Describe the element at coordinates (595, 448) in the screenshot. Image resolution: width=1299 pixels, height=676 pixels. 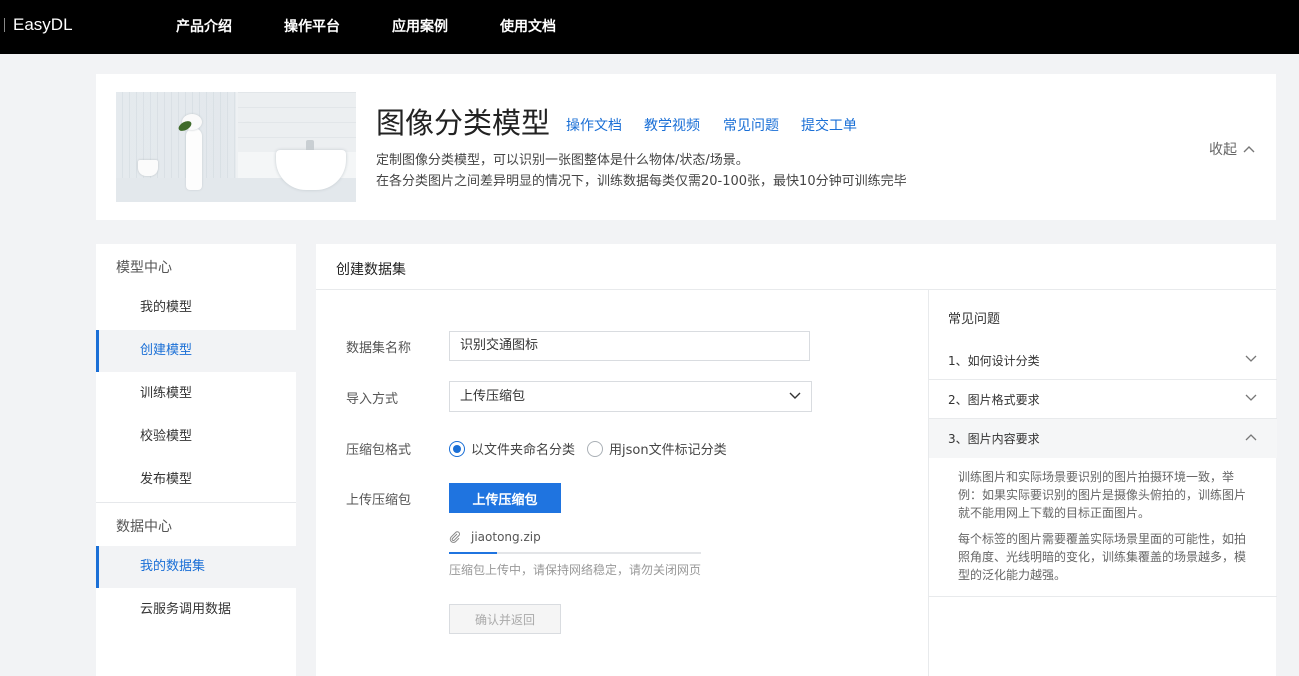
I see `radio-json-labeling` at that location.